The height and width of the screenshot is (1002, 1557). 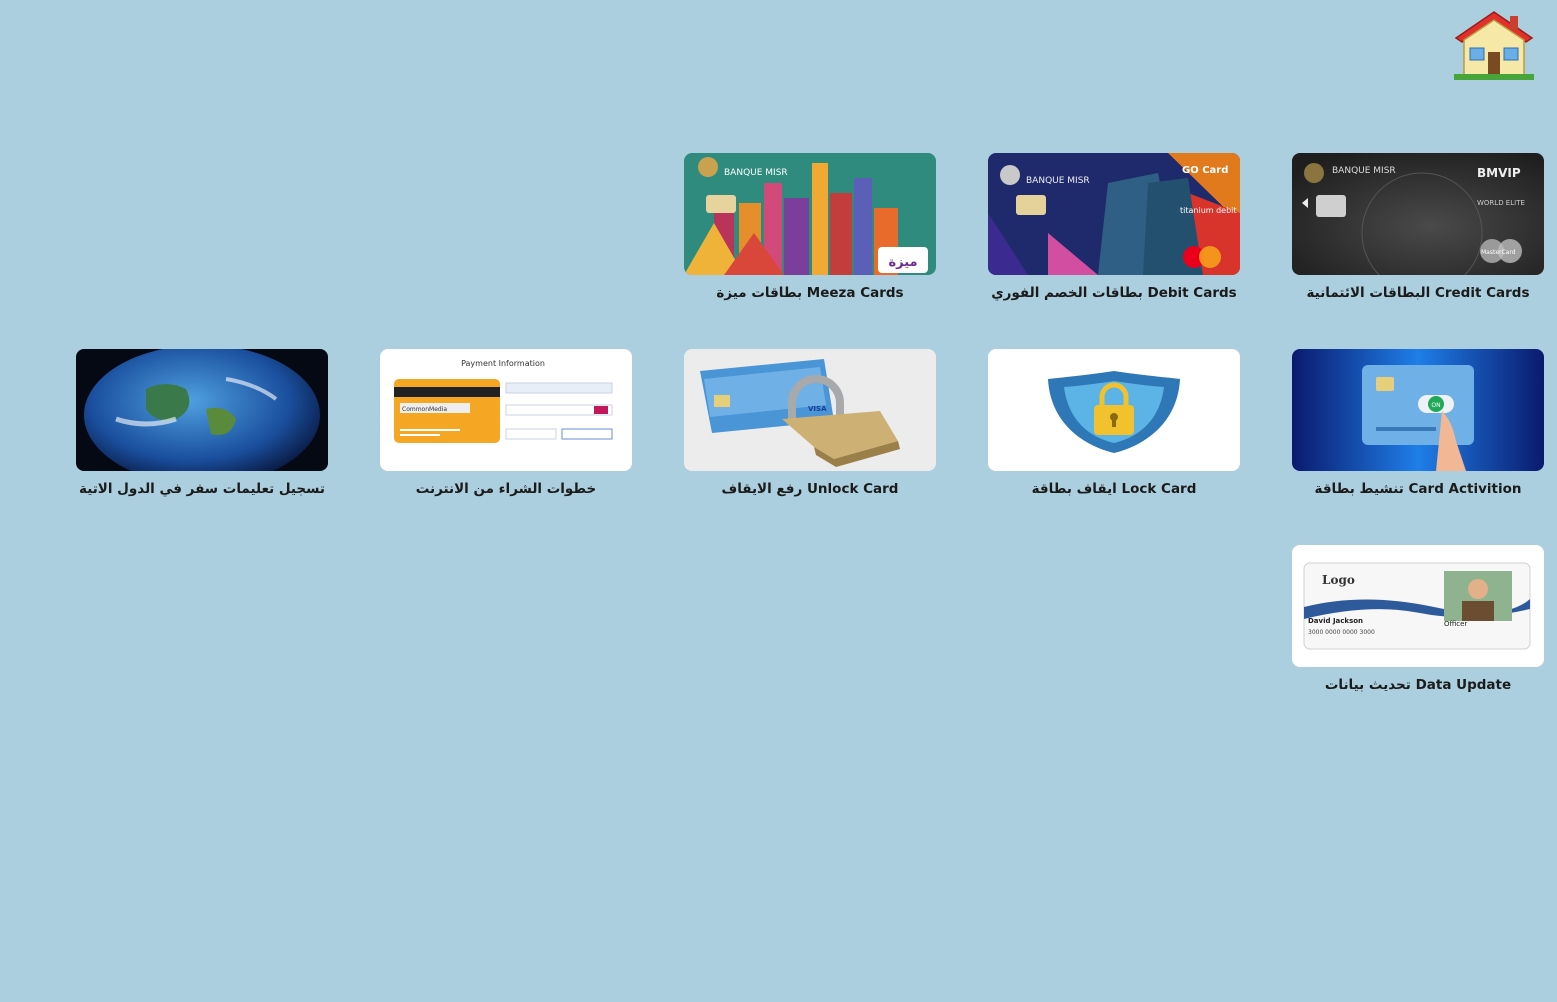 What do you see at coordinates (1418, 489) in the screenshot?
I see `tile-label: Card Activition تنشيط بطاقة` at bounding box center [1418, 489].